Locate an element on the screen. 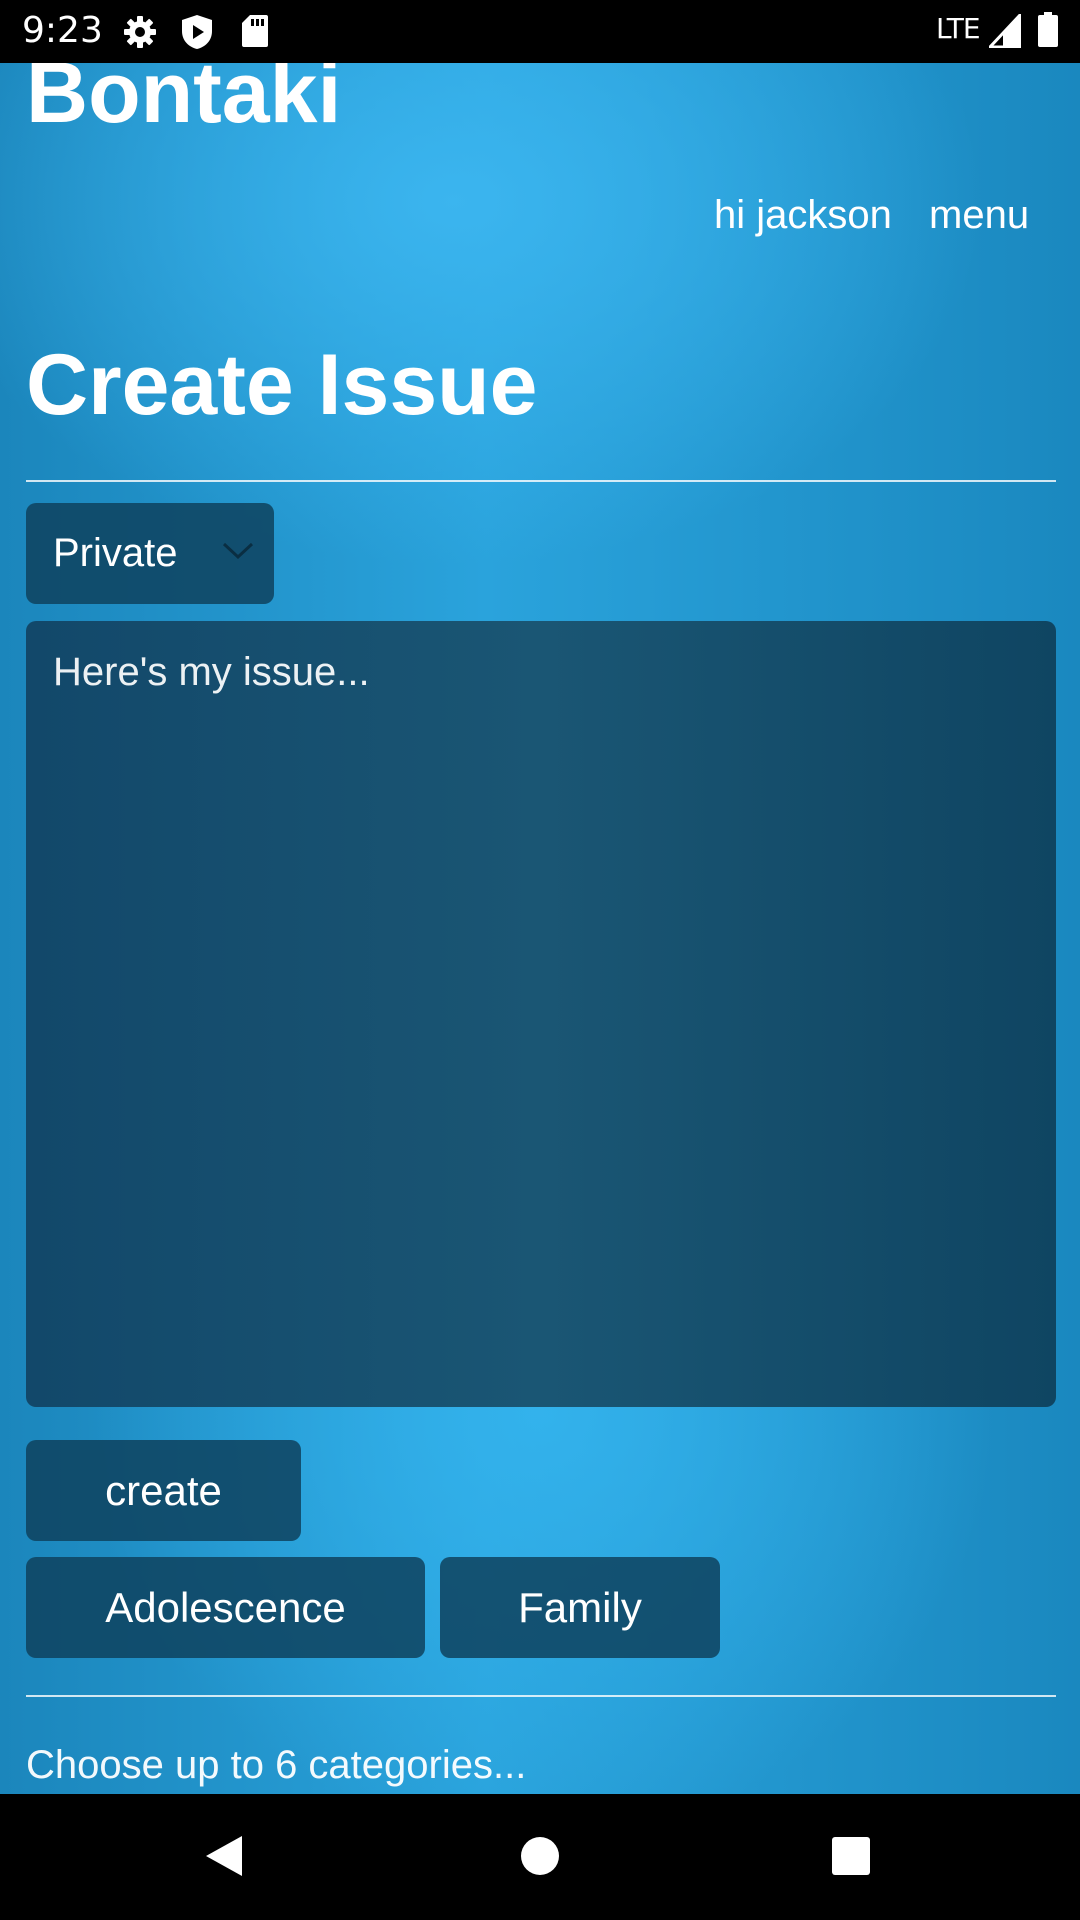 This screenshot has width=1080, height=1920. category-button-family: Family is located at coordinates (580, 1607).